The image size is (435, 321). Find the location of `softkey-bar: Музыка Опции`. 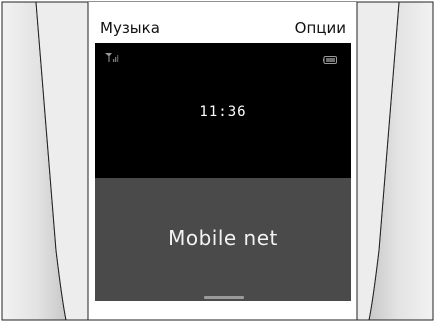

softkey-bar: Музыка Опции is located at coordinates (223, 28).